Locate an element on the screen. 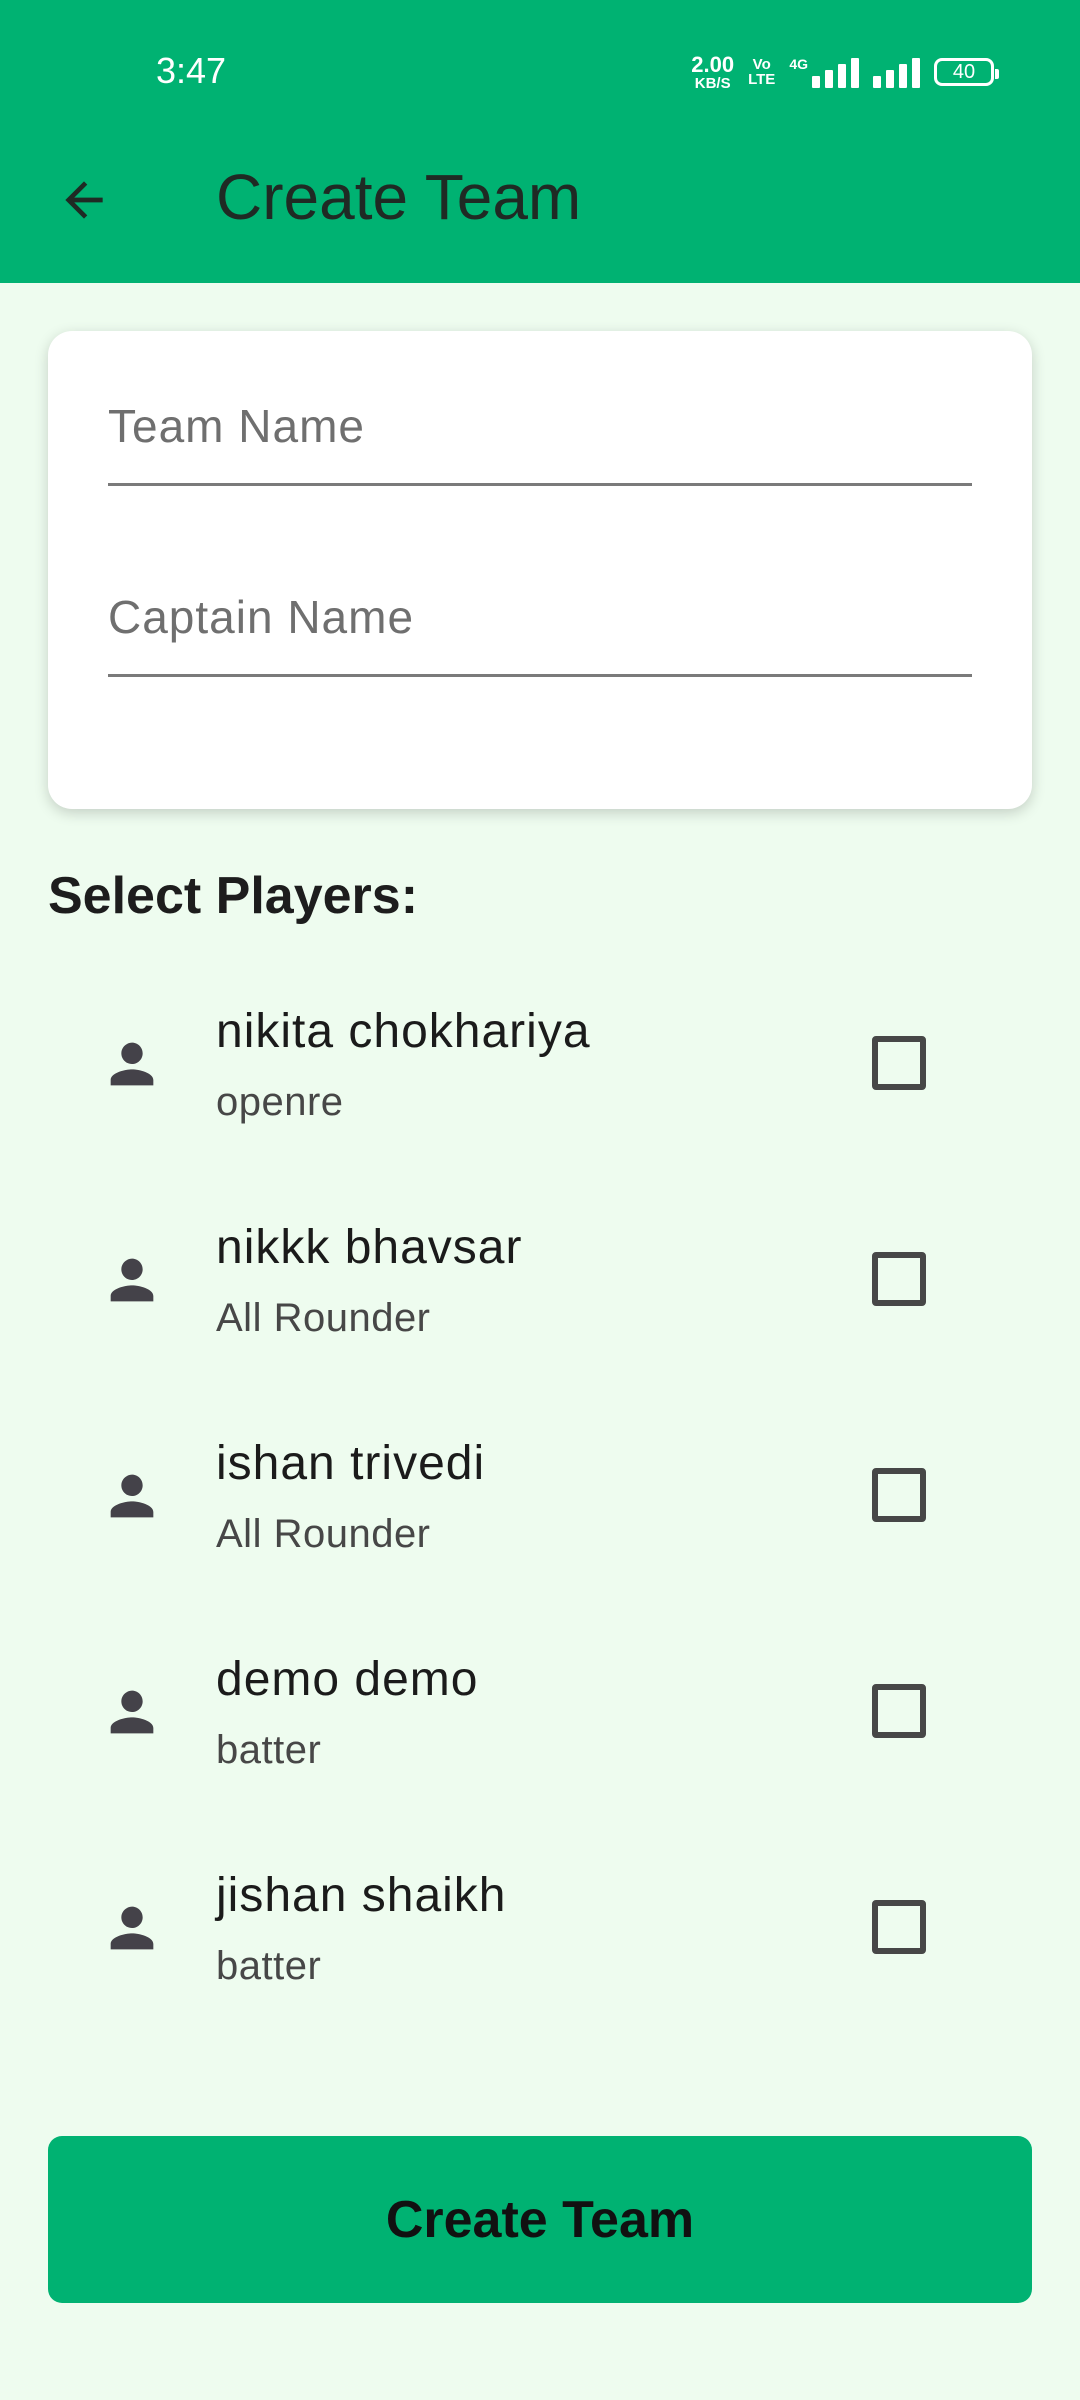 This screenshot has height=2400, width=1080. captain-name-underline is located at coordinates (540, 675).